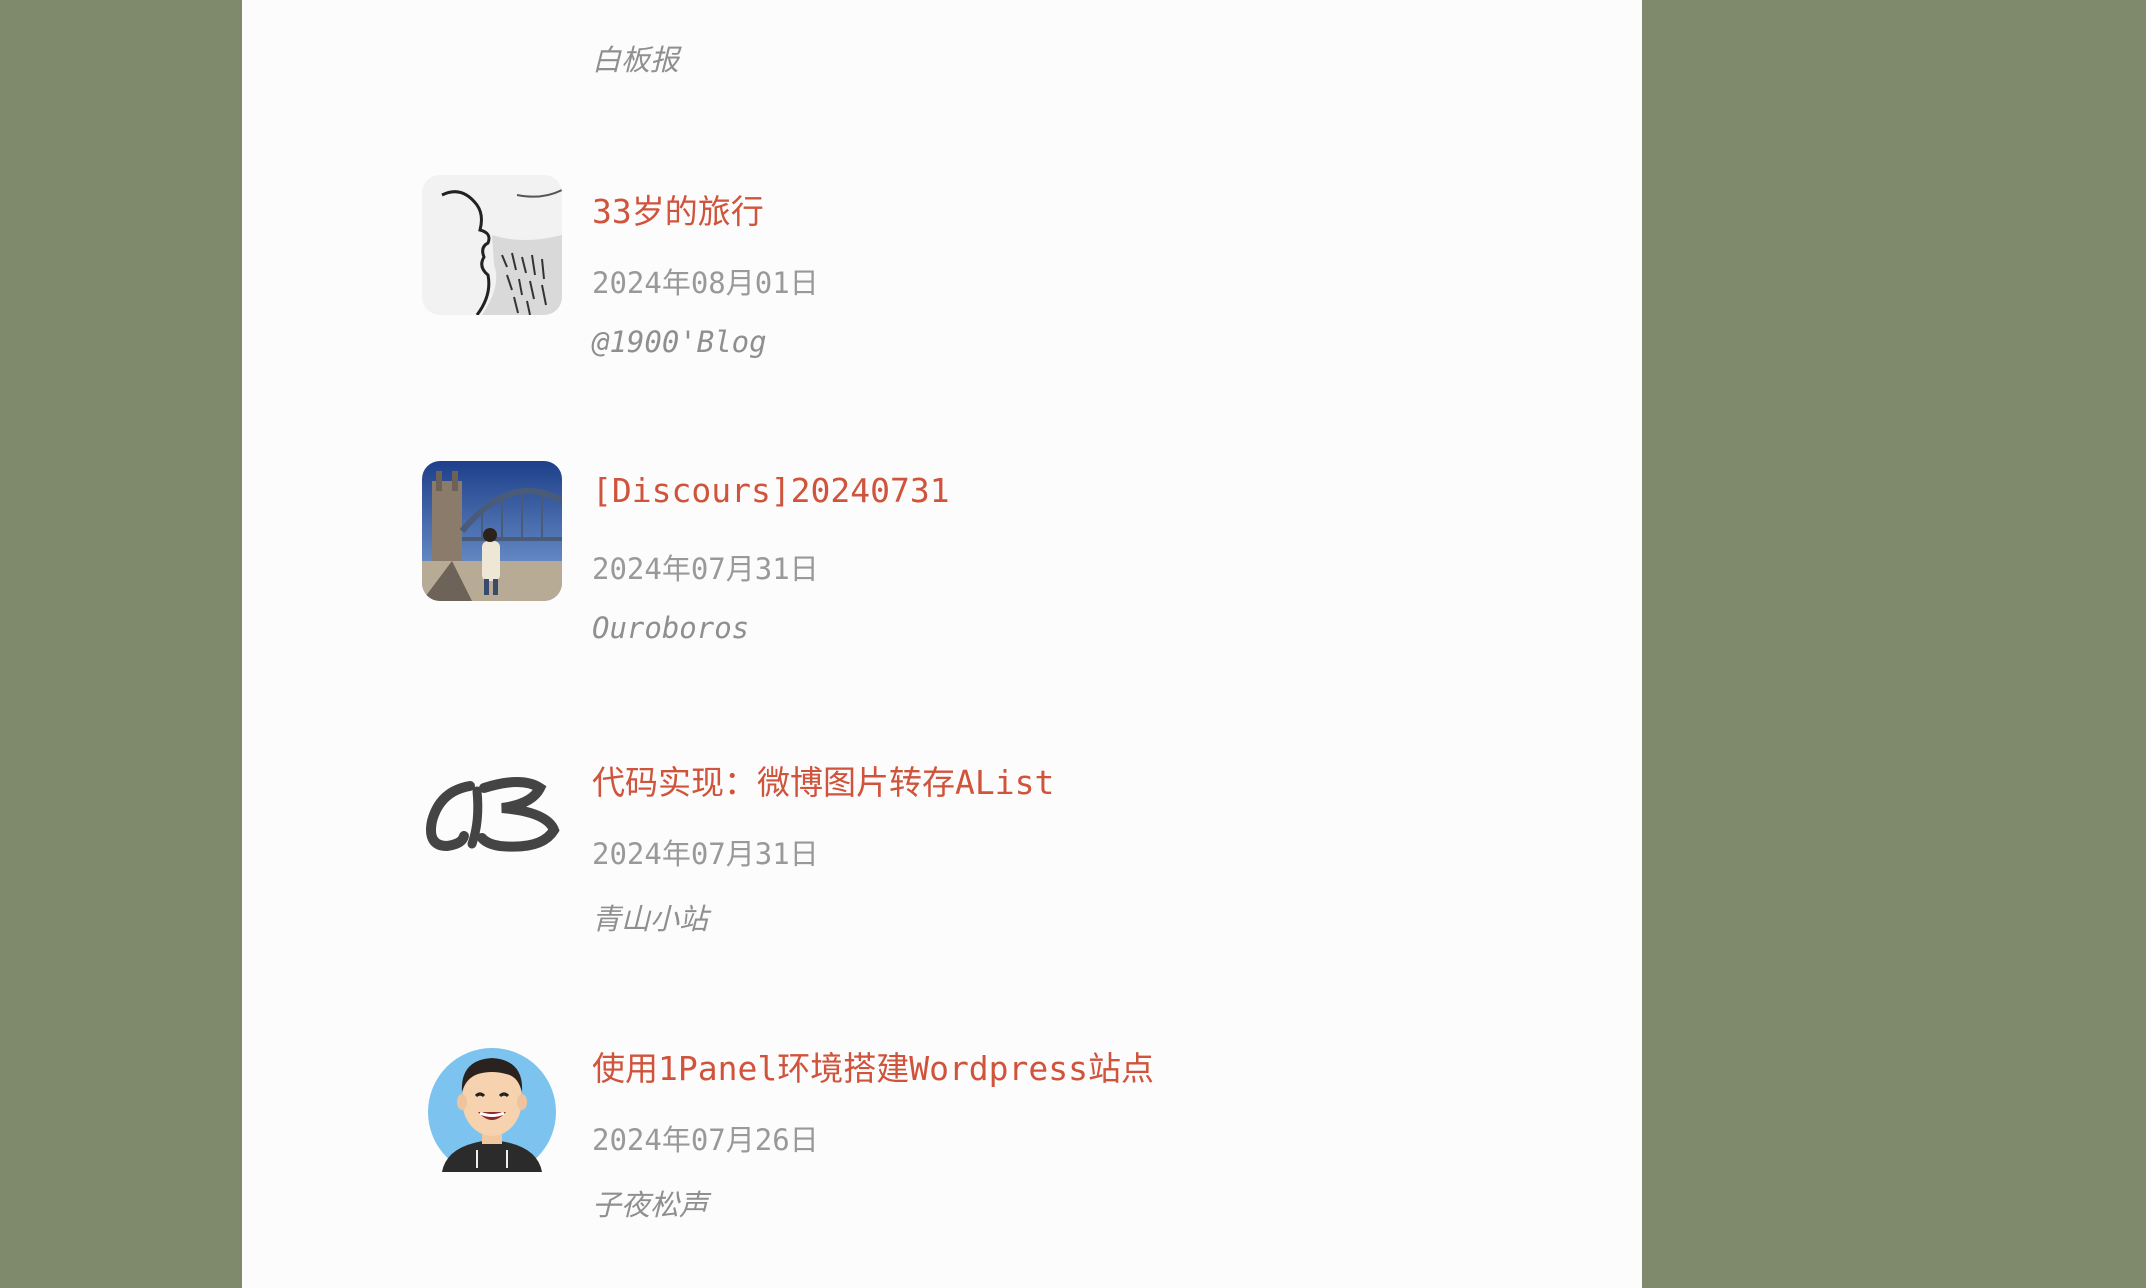 This screenshot has width=2146, height=1288. Describe the element at coordinates (705, 283) in the screenshot. I see `post-date: 2024年08月01日` at that location.